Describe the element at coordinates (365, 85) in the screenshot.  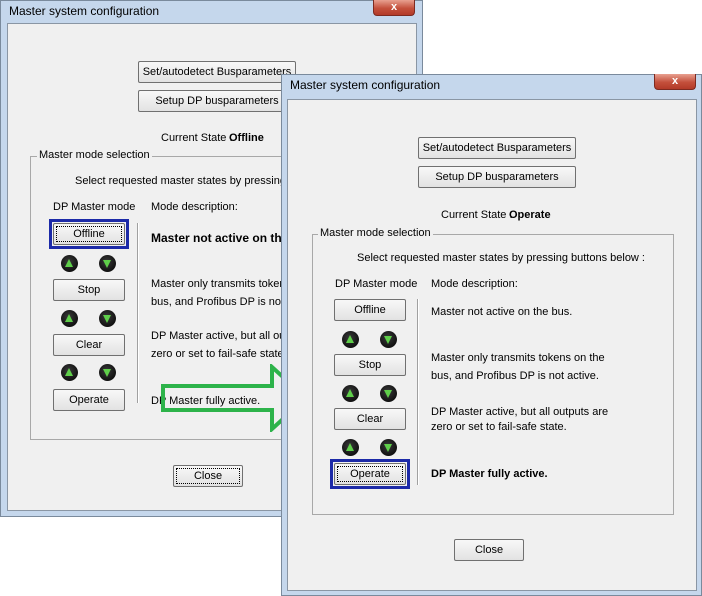
I see `front-window-title: Master system configuration` at that location.